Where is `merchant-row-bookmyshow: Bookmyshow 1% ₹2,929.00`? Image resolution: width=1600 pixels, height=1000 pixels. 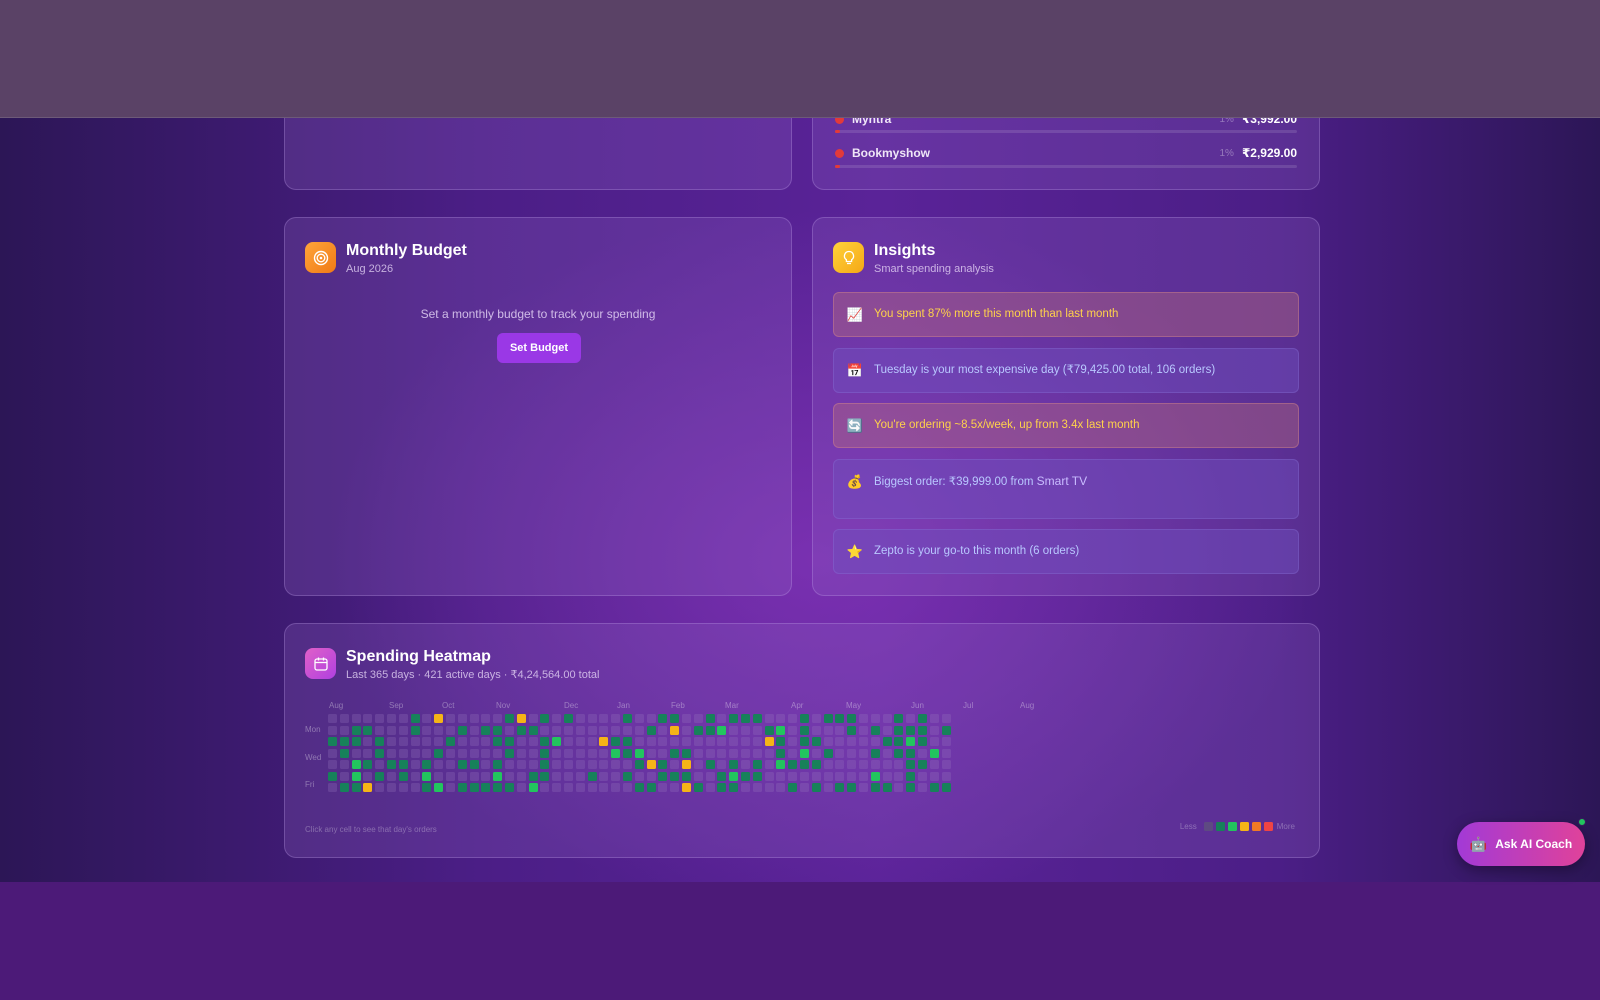
merchant-row-bookmyshow: Bookmyshow 1% ₹2,929.00 is located at coordinates (1066, 153).